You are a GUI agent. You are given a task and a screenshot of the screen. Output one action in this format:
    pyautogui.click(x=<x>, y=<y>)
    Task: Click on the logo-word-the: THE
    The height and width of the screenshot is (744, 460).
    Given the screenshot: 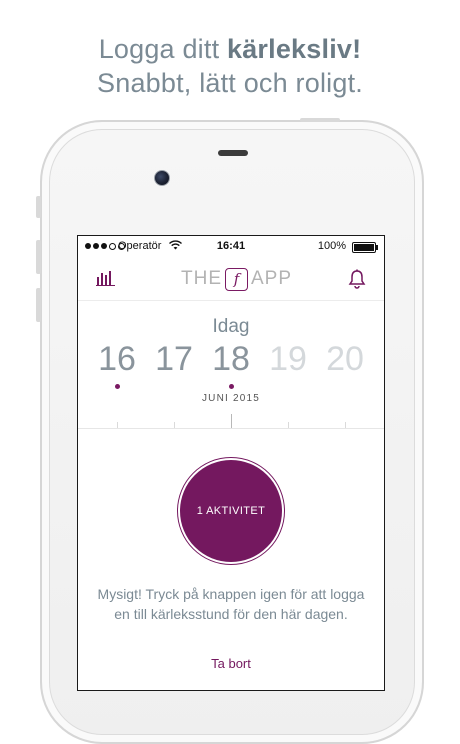 What is the action you would take?
    pyautogui.click(x=201, y=278)
    